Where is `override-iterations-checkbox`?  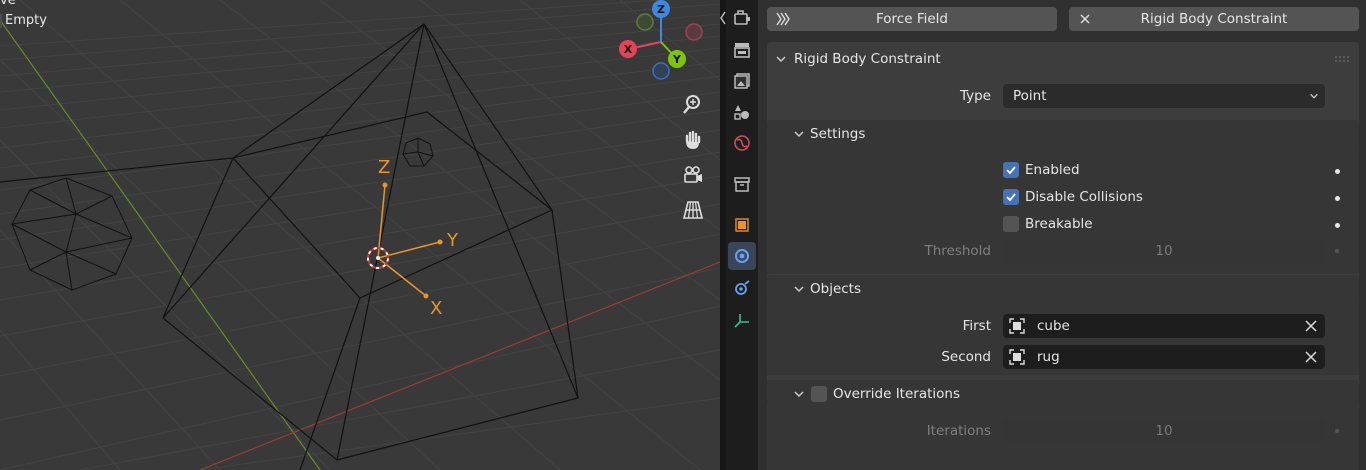 override-iterations-checkbox is located at coordinates (819, 394).